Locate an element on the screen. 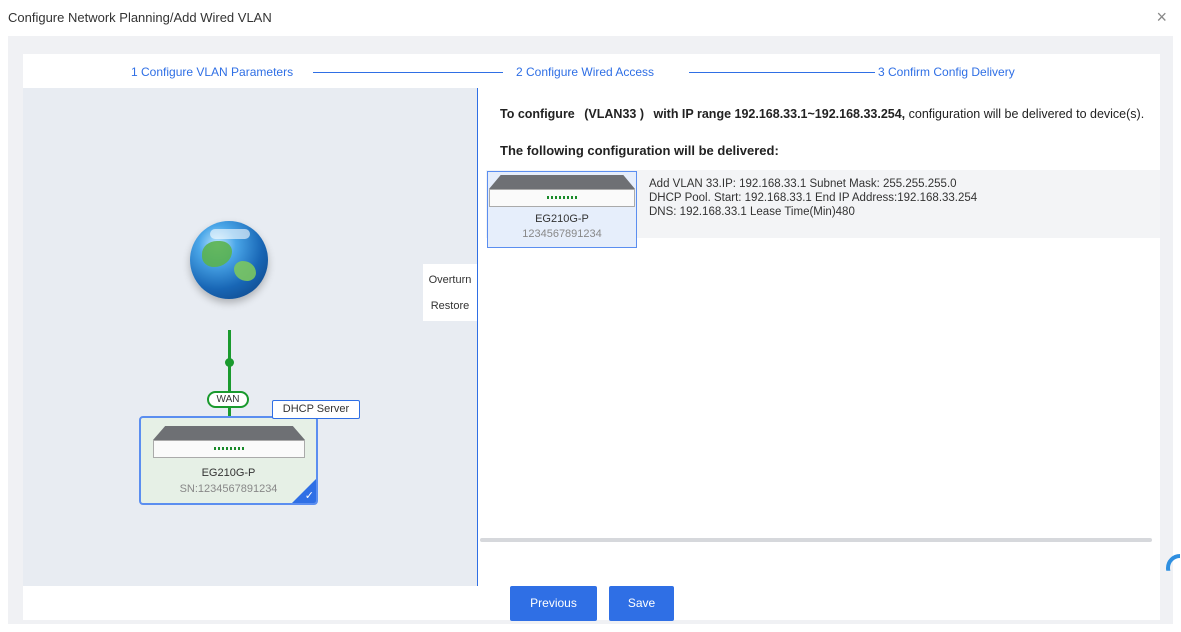 Image resolution: width=1181 pixels, height=632 pixels. close-icon: × is located at coordinates (1161, 17).